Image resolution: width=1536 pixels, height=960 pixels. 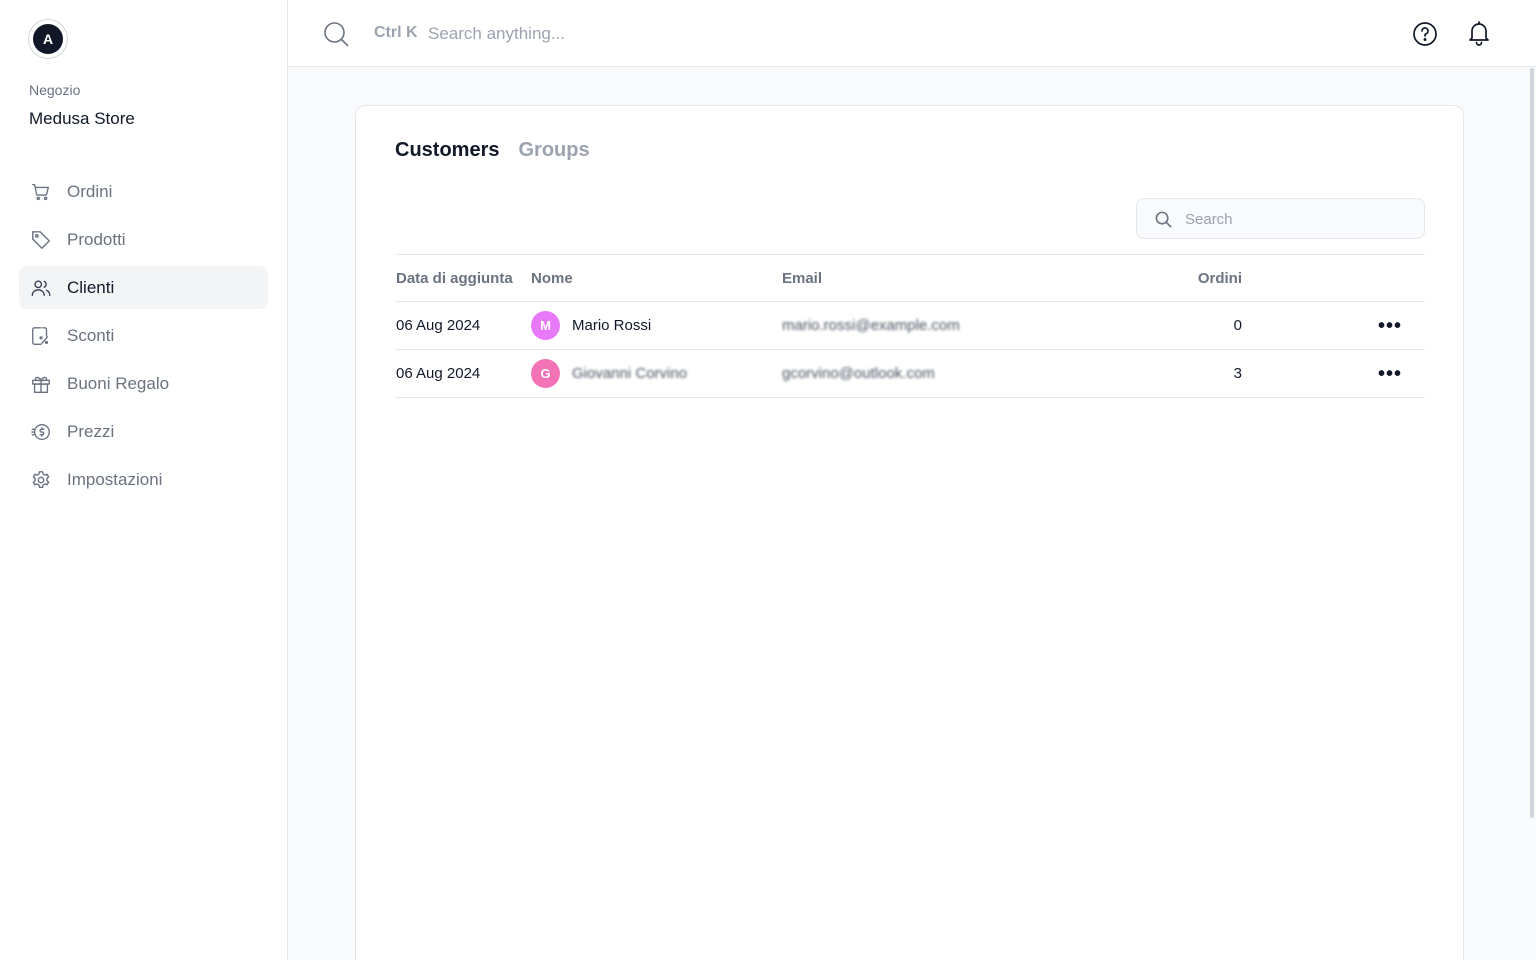 I want to click on store-avatar: A, so click(x=48, y=39).